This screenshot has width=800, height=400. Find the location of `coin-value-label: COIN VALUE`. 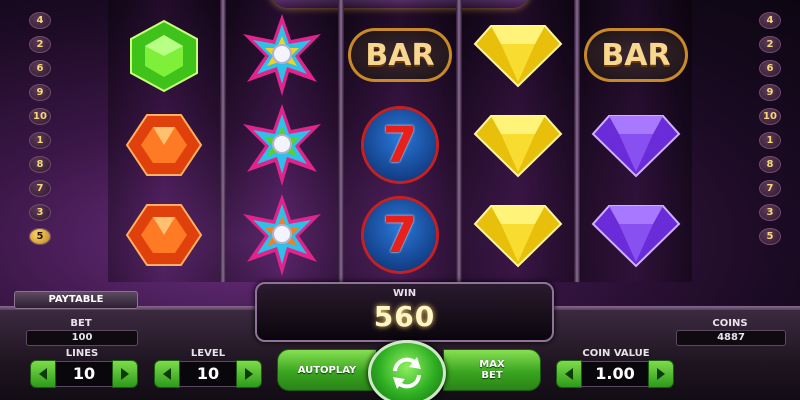

coin-value-label: COIN VALUE is located at coordinates (616, 353).